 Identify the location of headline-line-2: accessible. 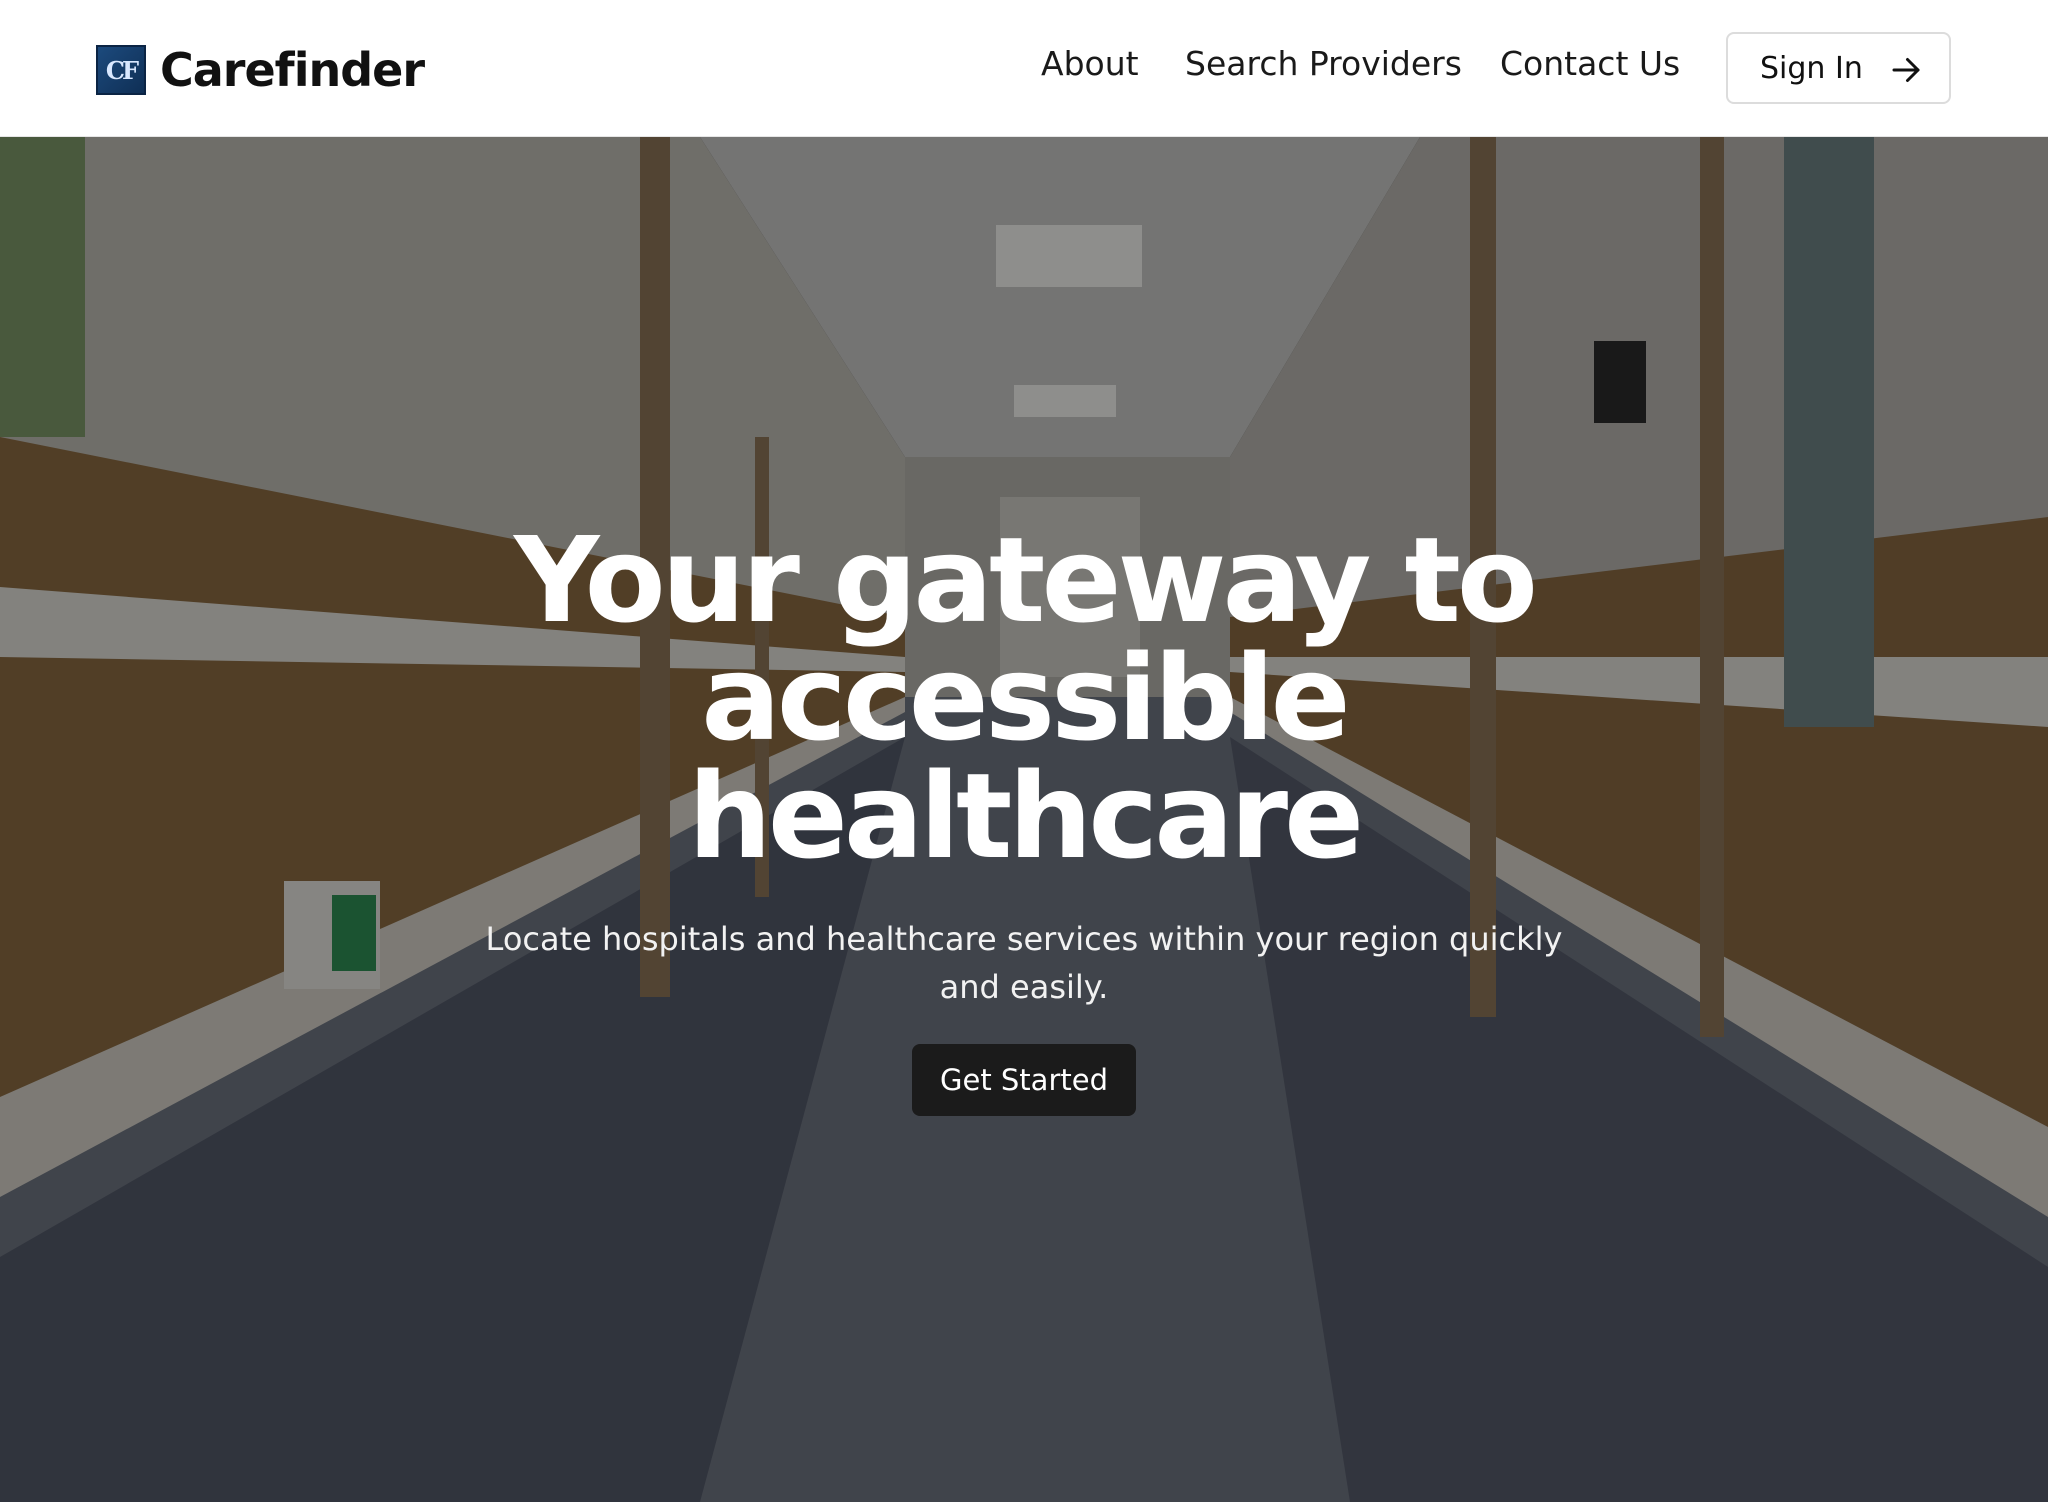
(1025, 698).